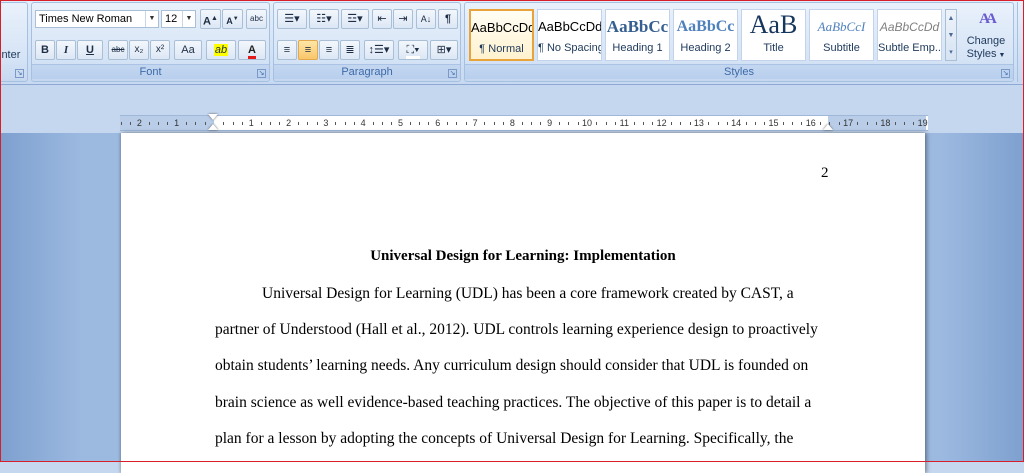 This screenshot has width=1024, height=473. Describe the element at coordinates (355, 19) in the screenshot. I see `multilevel-list-button: ☲▾` at that location.